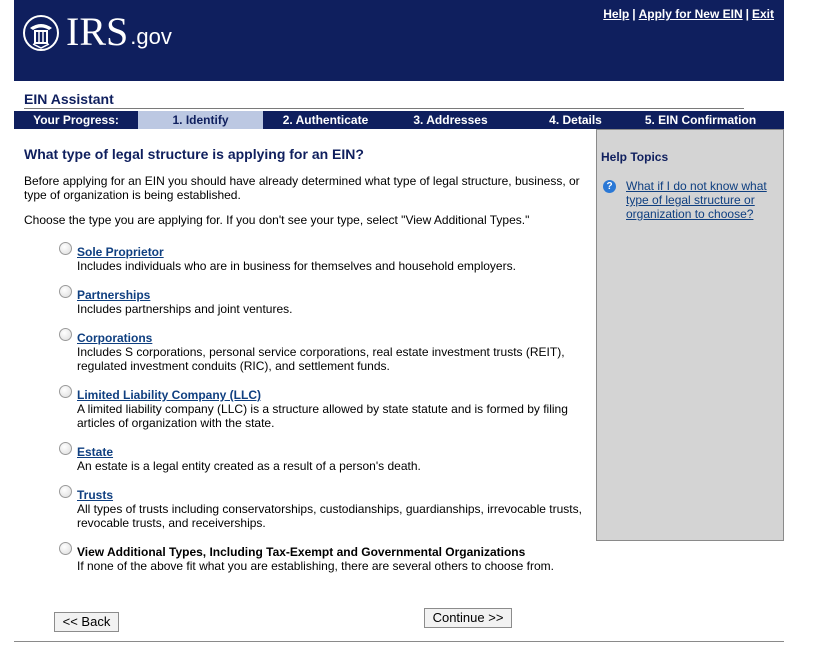 The image size is (818, 647). I want to click on apply-new-ein-link: Apply for New EIN, so click(691, 14).